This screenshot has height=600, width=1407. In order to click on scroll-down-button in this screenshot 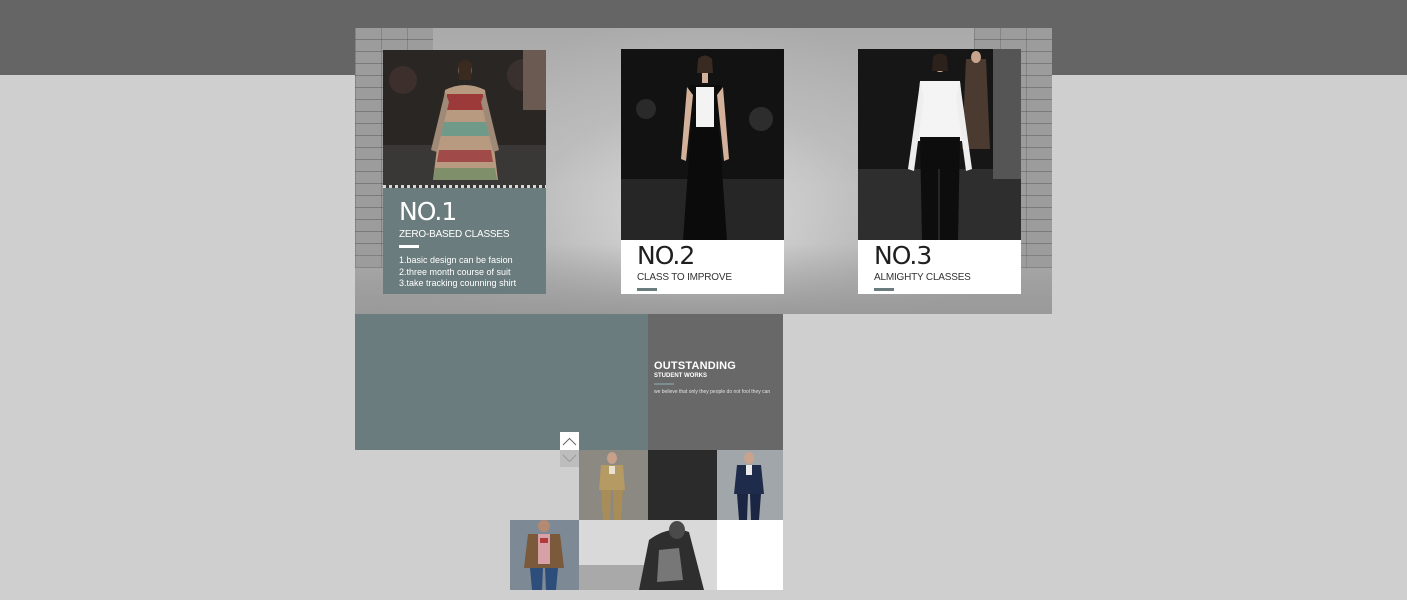, I will do `click(569, 458)`.